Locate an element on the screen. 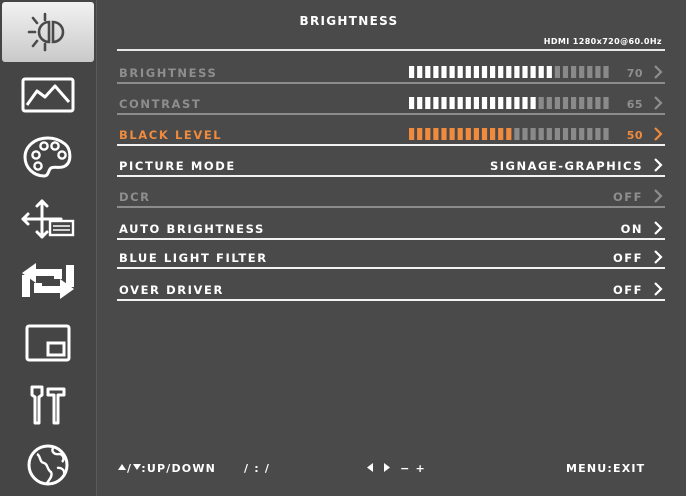  picture-mode-value: SIGNAGE-GRAPHICS is located at coordinates (566, 166).